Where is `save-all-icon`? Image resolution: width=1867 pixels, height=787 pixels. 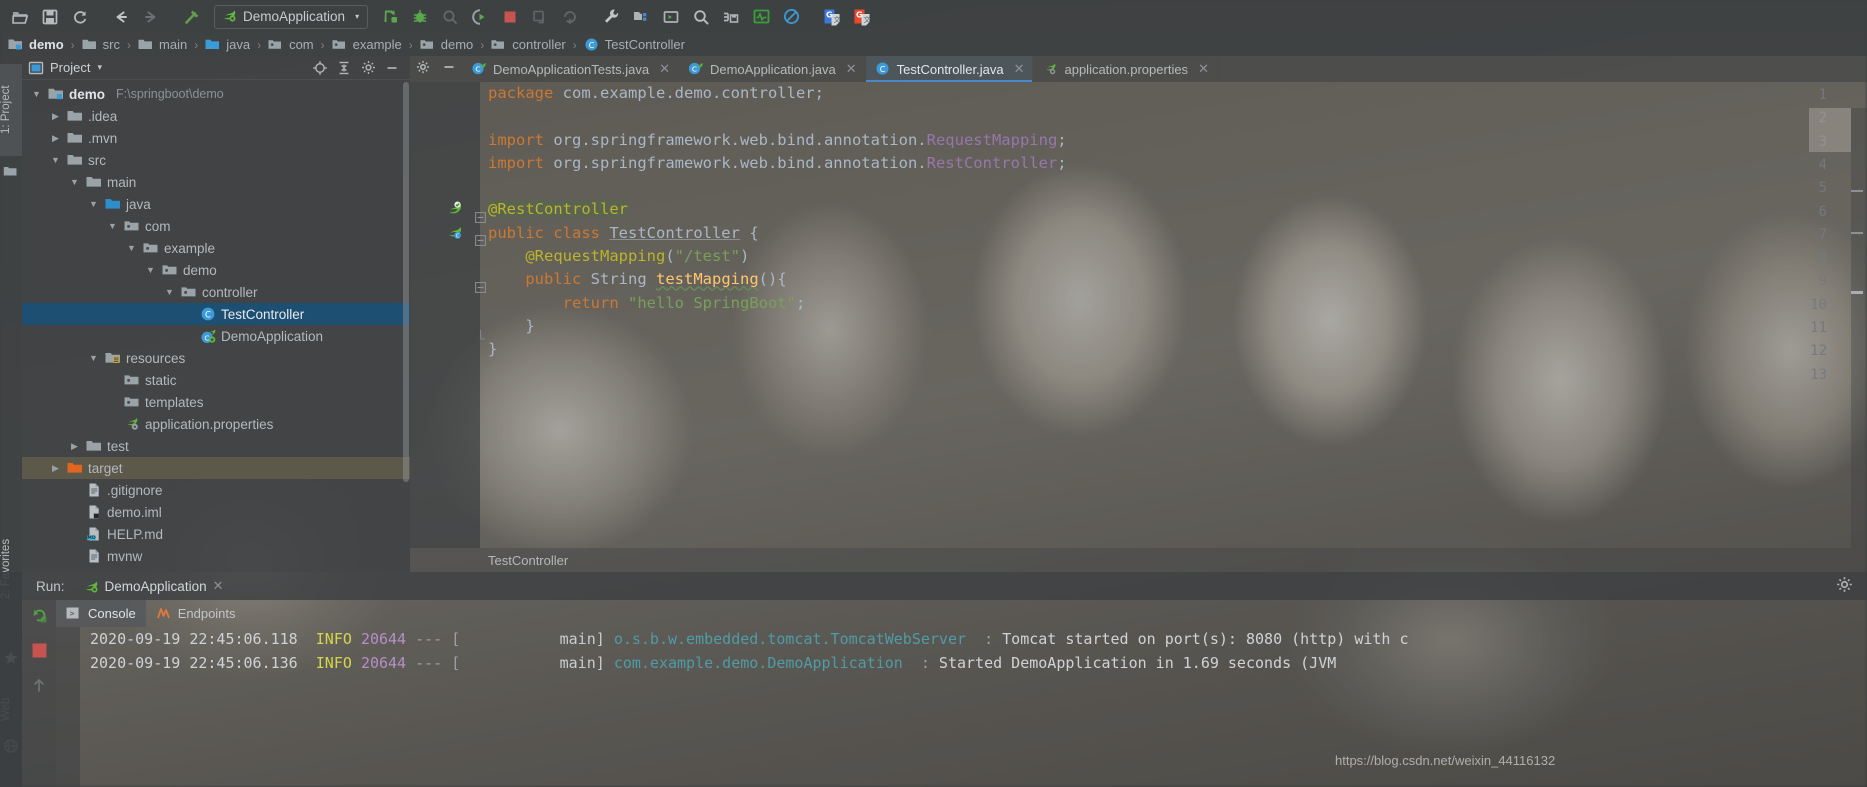 save-all-icon is located at coordinates (50, 17).